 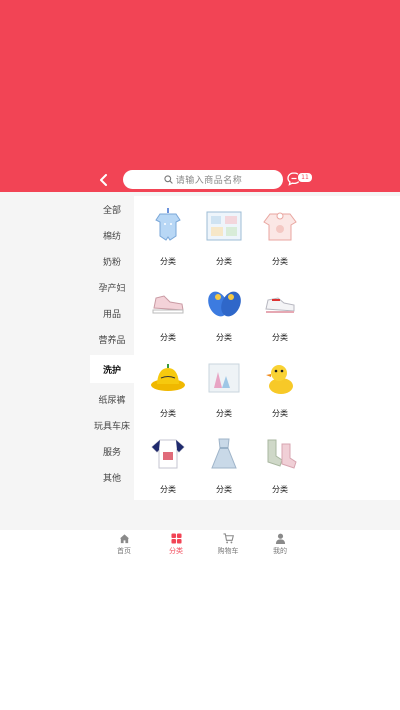 What do you see at coordinates (168, 179) in the screenshot?
I see `search-icon` at bounding box center [168, 179].